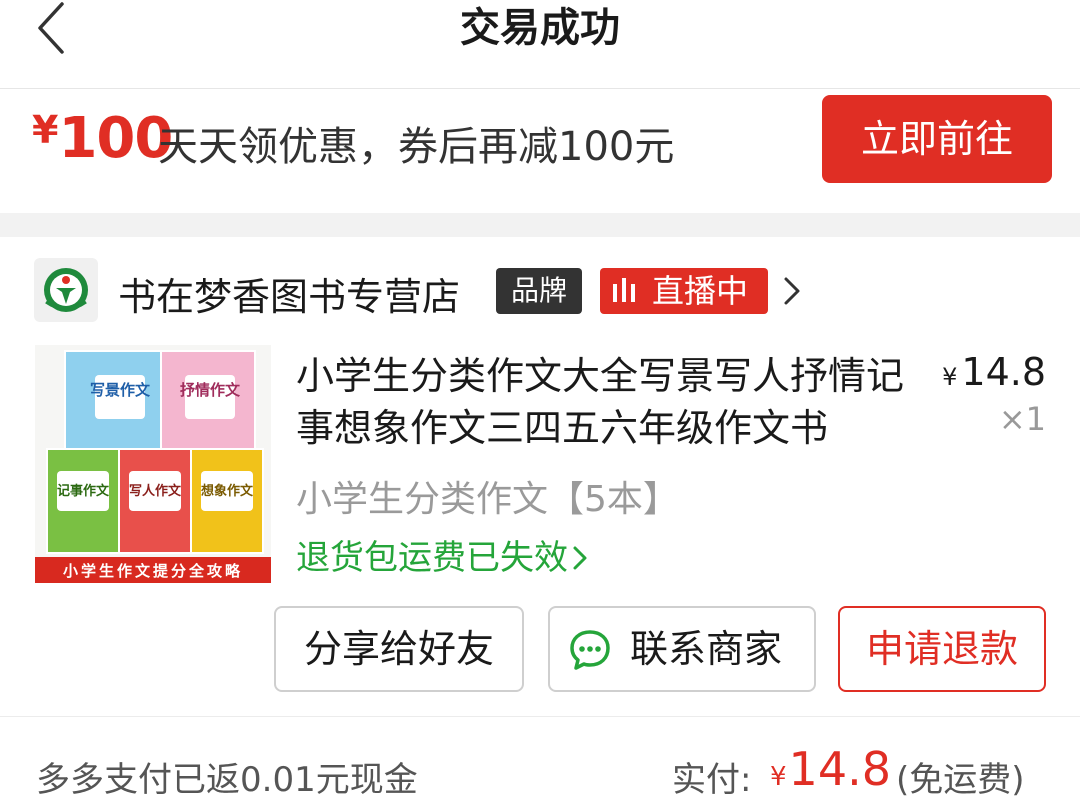 This screenshot has height=810, width=1080. I want to click on product-thumbnail: 写景作文 抒情作文 记事作文 写人作文 想象作文 小学生作文提分全攻略, so click(153, 464).